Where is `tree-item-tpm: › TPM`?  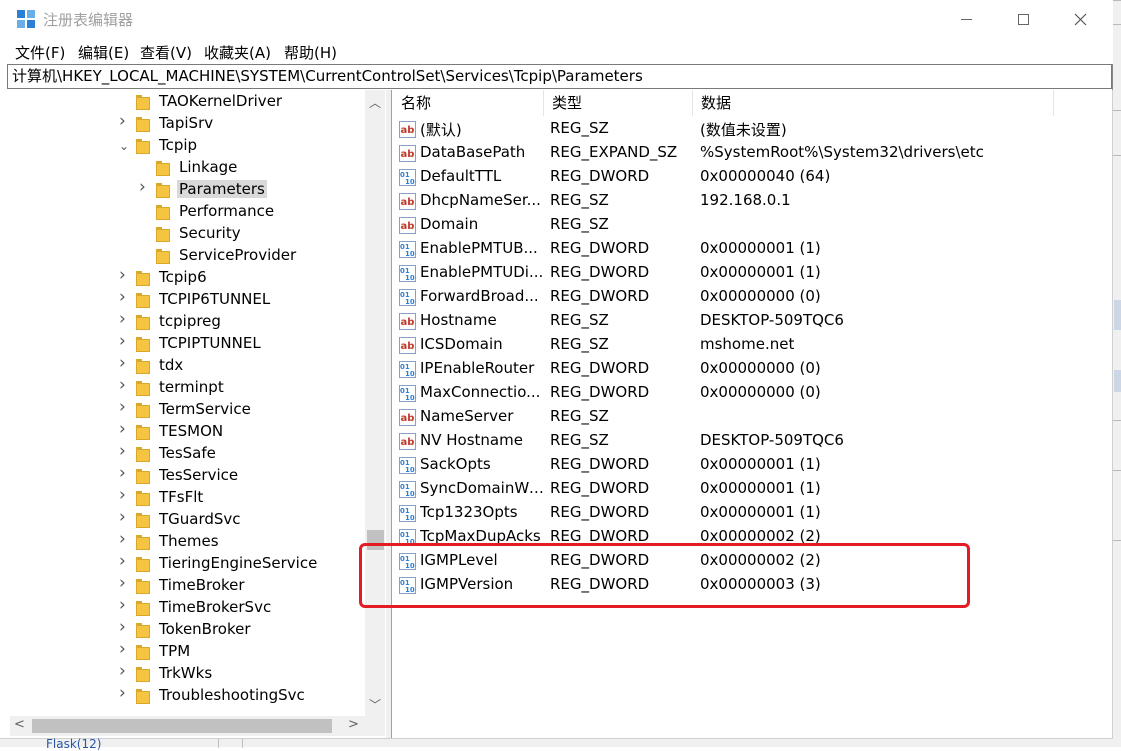 tree-item-tpm: › TPM is located at coordinates (187, 652).